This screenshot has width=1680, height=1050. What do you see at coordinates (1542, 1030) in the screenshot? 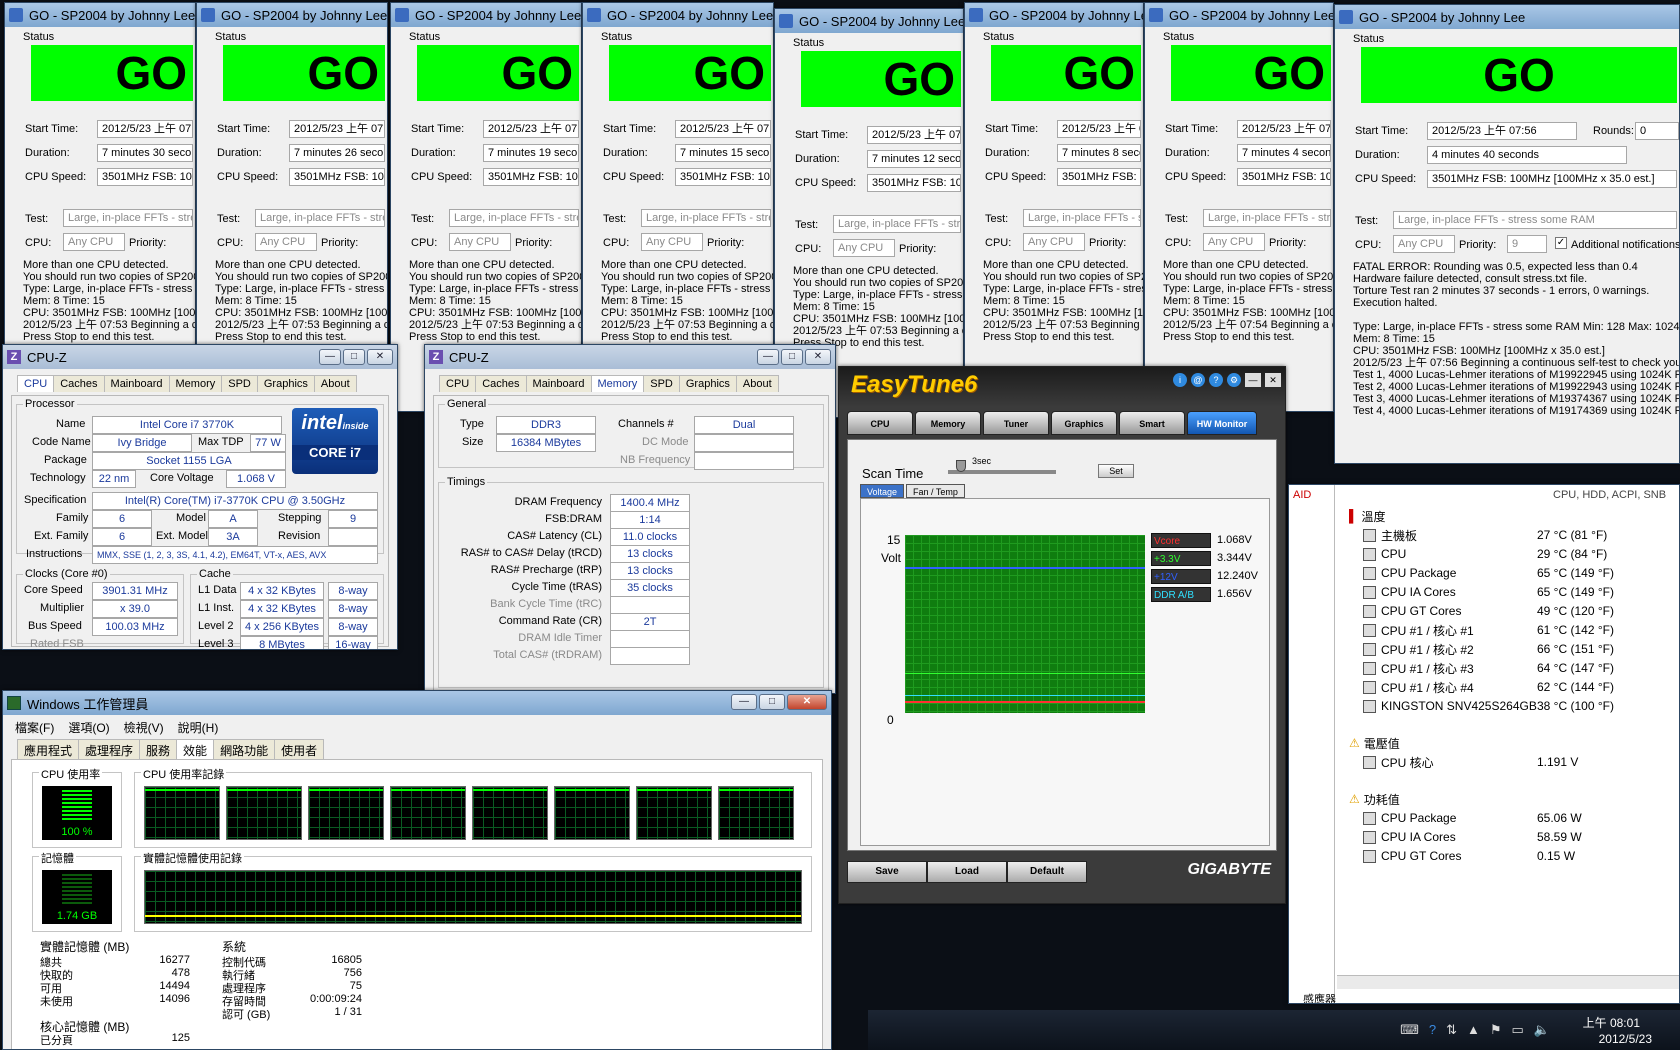
I see `volume-icon: 🔈` at bounding box center [1542, 1030].